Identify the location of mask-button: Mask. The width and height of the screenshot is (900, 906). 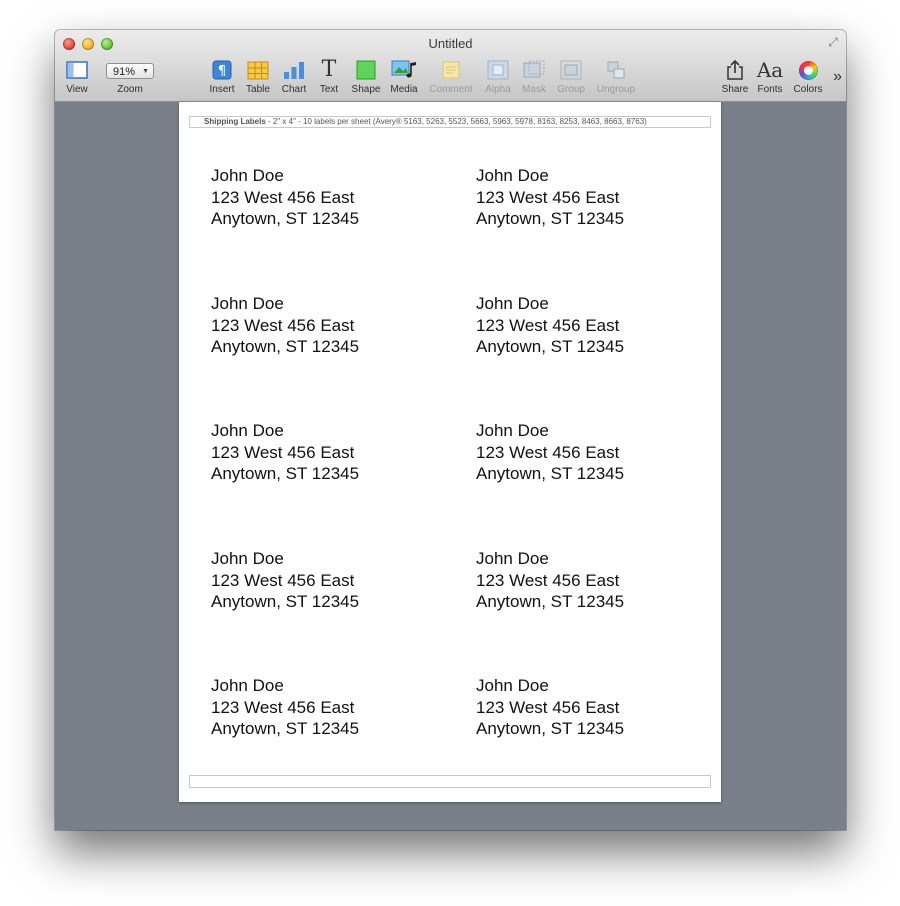
(534, 76).